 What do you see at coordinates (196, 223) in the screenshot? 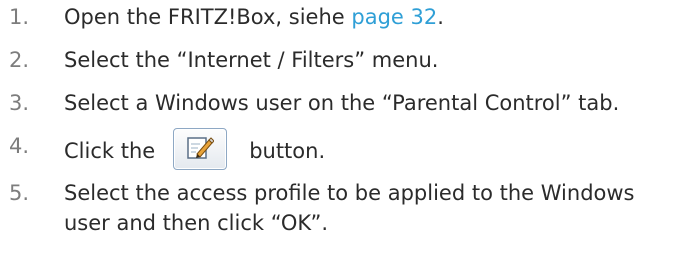
I see `step-text-line-2: user and then click “OK”.` at bounding box center [196, 223].